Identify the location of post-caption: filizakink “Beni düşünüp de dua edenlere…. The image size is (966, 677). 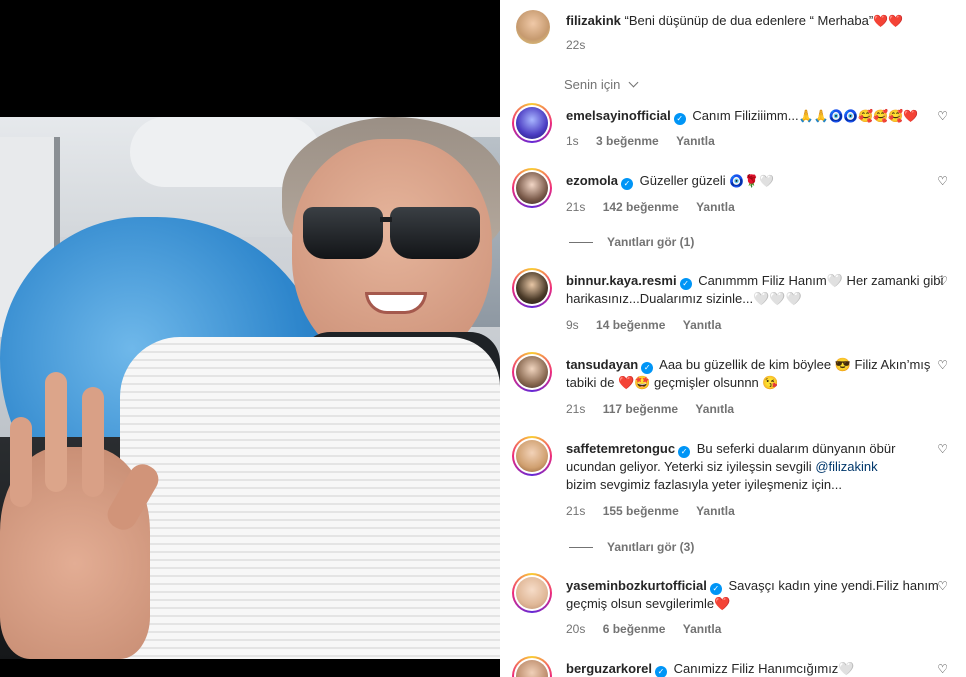
(756, 21).